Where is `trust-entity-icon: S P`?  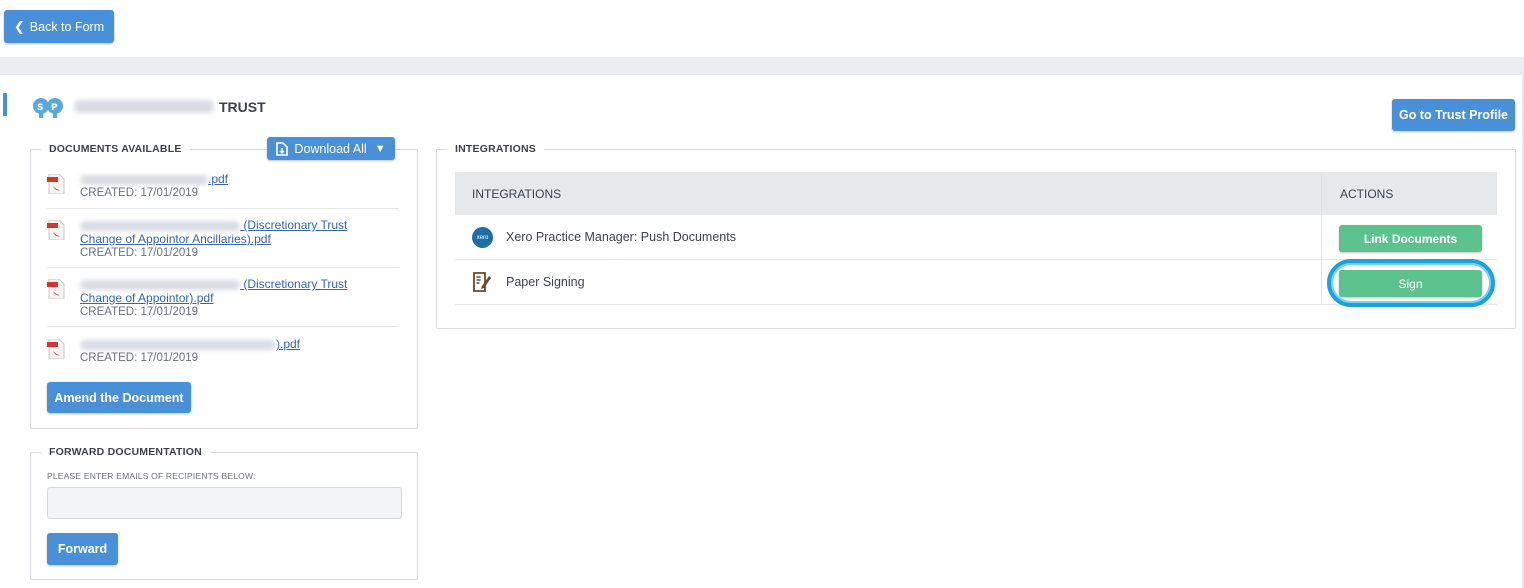 trust-entity-icon: S P is located at coordinates (48, 108).